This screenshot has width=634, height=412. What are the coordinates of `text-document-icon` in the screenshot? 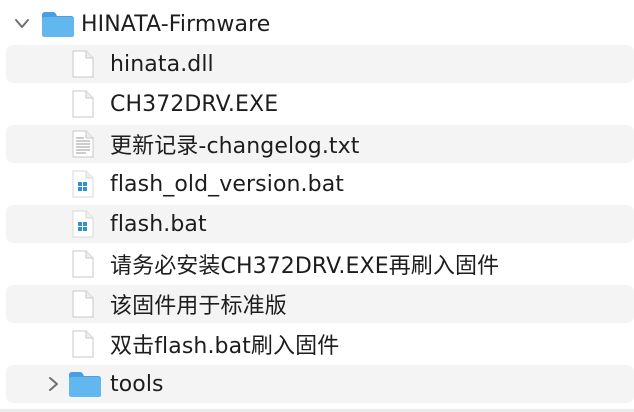 It's located at (83, 144).